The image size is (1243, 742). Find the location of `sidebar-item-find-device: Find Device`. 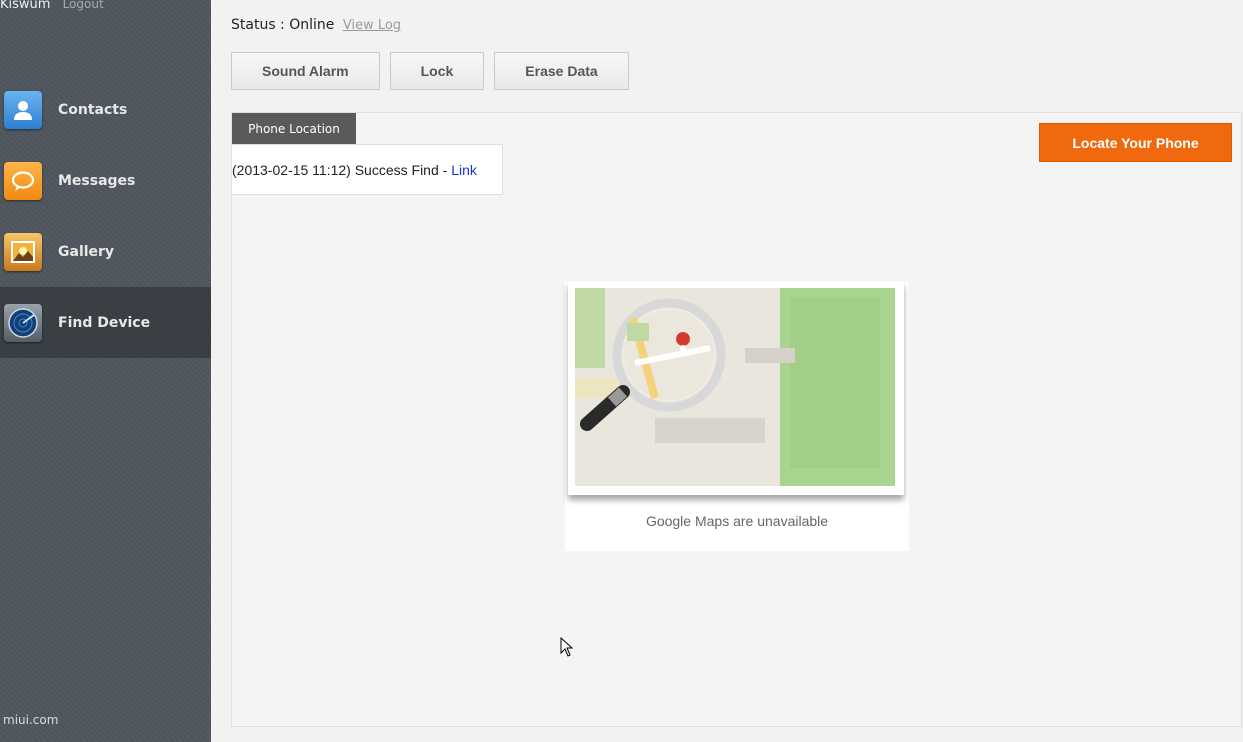

sidebar-item-find-device: Find Device is located at coordinates (105, 322).